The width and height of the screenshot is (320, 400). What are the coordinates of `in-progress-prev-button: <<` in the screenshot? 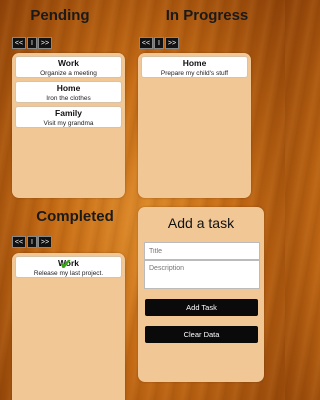 It's located at (146, 43).